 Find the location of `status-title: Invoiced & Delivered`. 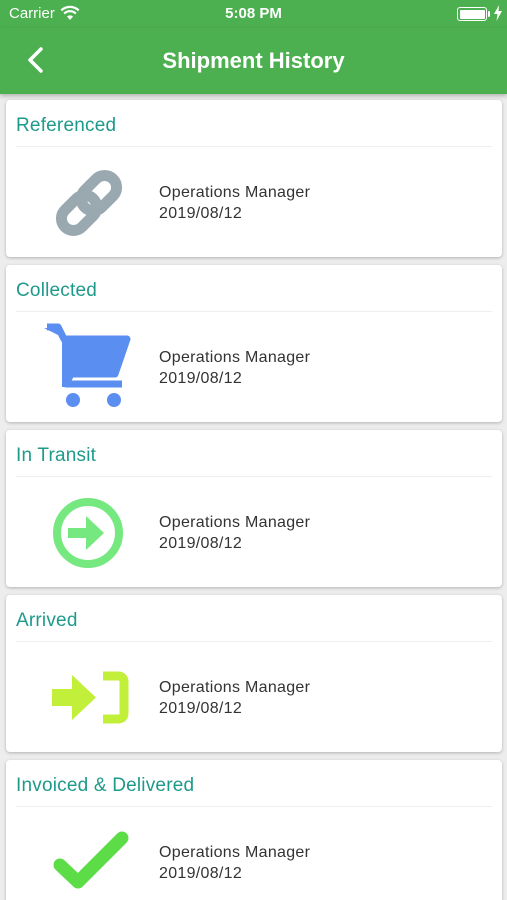

status-title: Invoiced & Delivered is located at coordinates (105, 785).